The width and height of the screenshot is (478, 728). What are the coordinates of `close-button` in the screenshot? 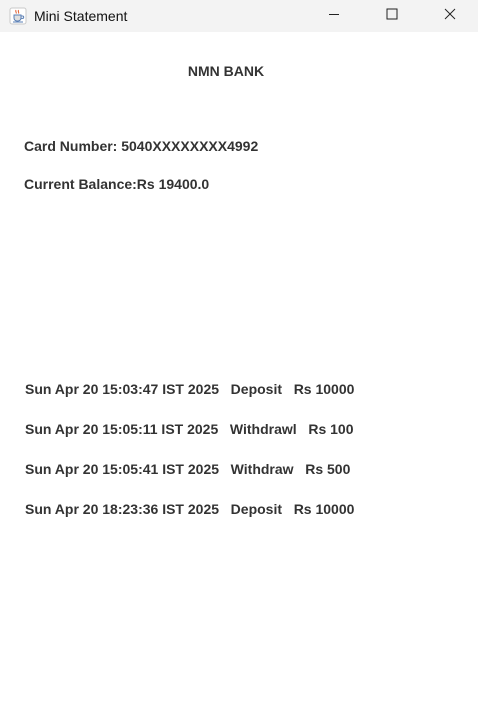 It's located at (450, 16).